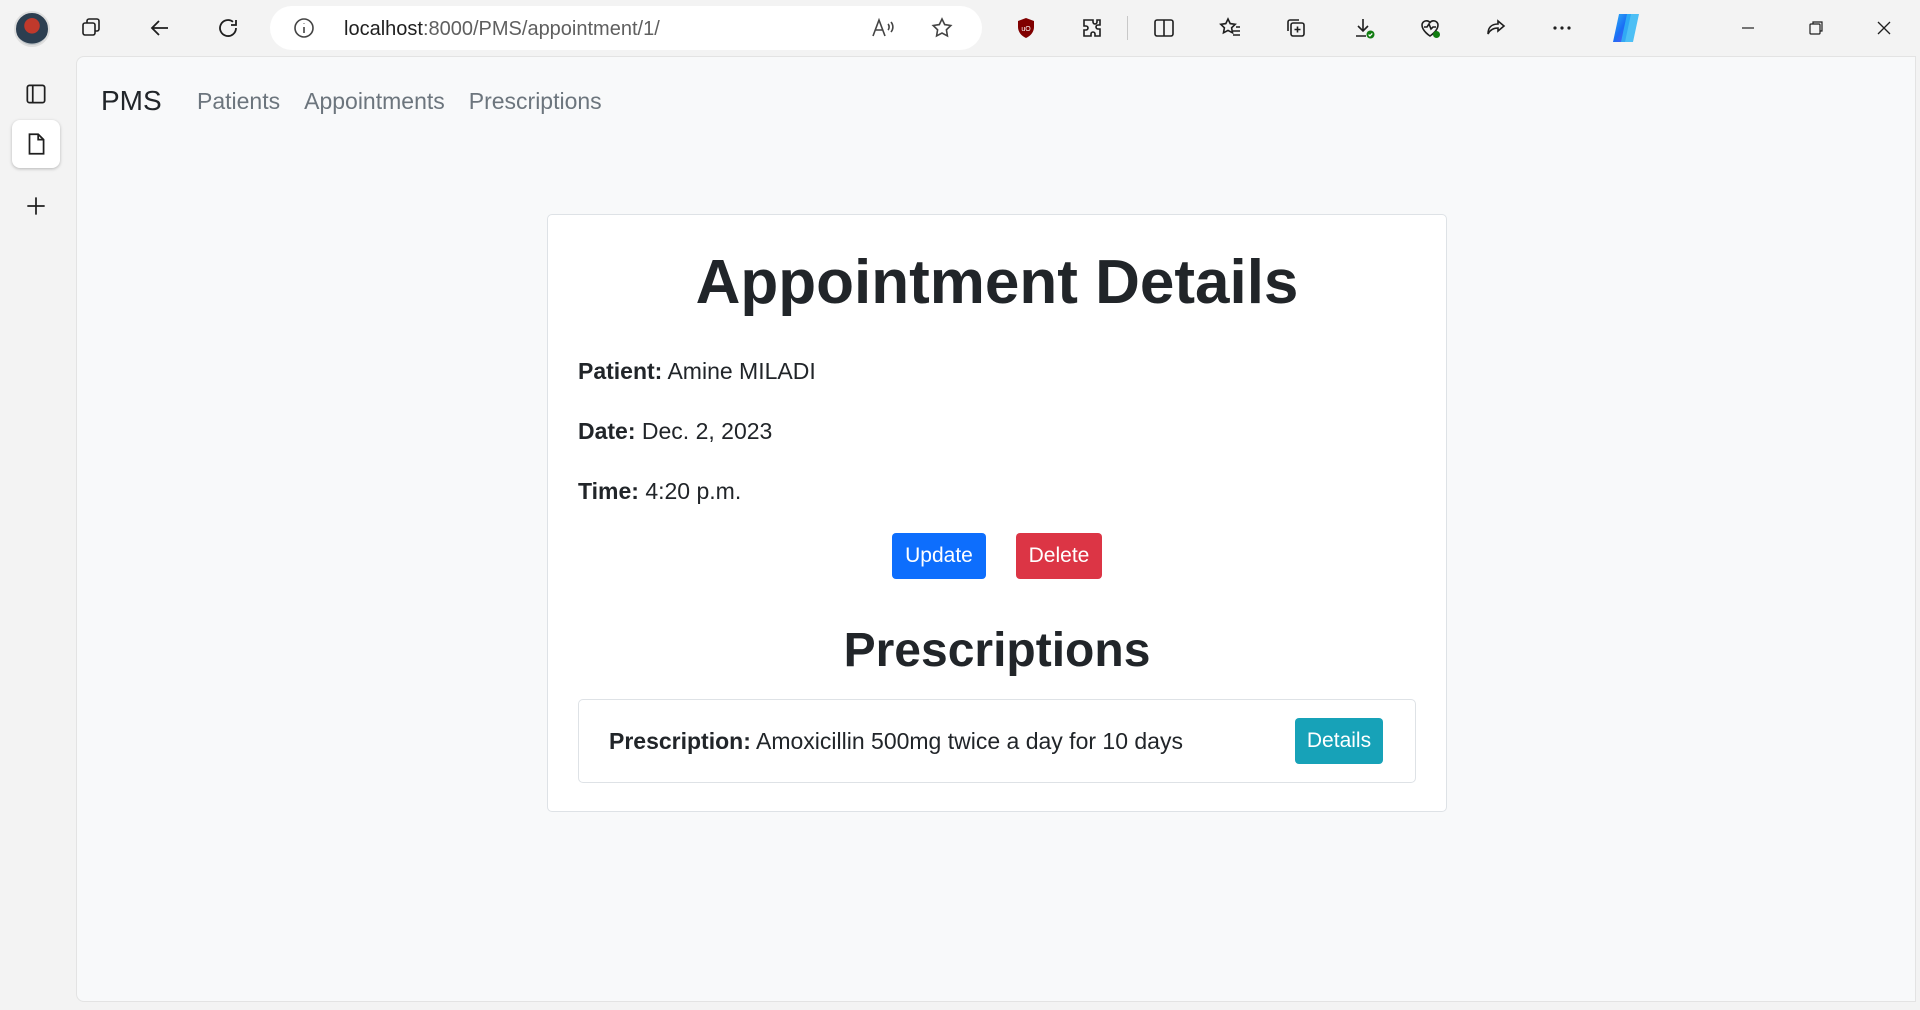 The image size is (1920, 1010). What do you see at coordinates (741, 371) in the screenshot?
I see `patient-value: Amine MILADI` at bounding box center [741, 371].